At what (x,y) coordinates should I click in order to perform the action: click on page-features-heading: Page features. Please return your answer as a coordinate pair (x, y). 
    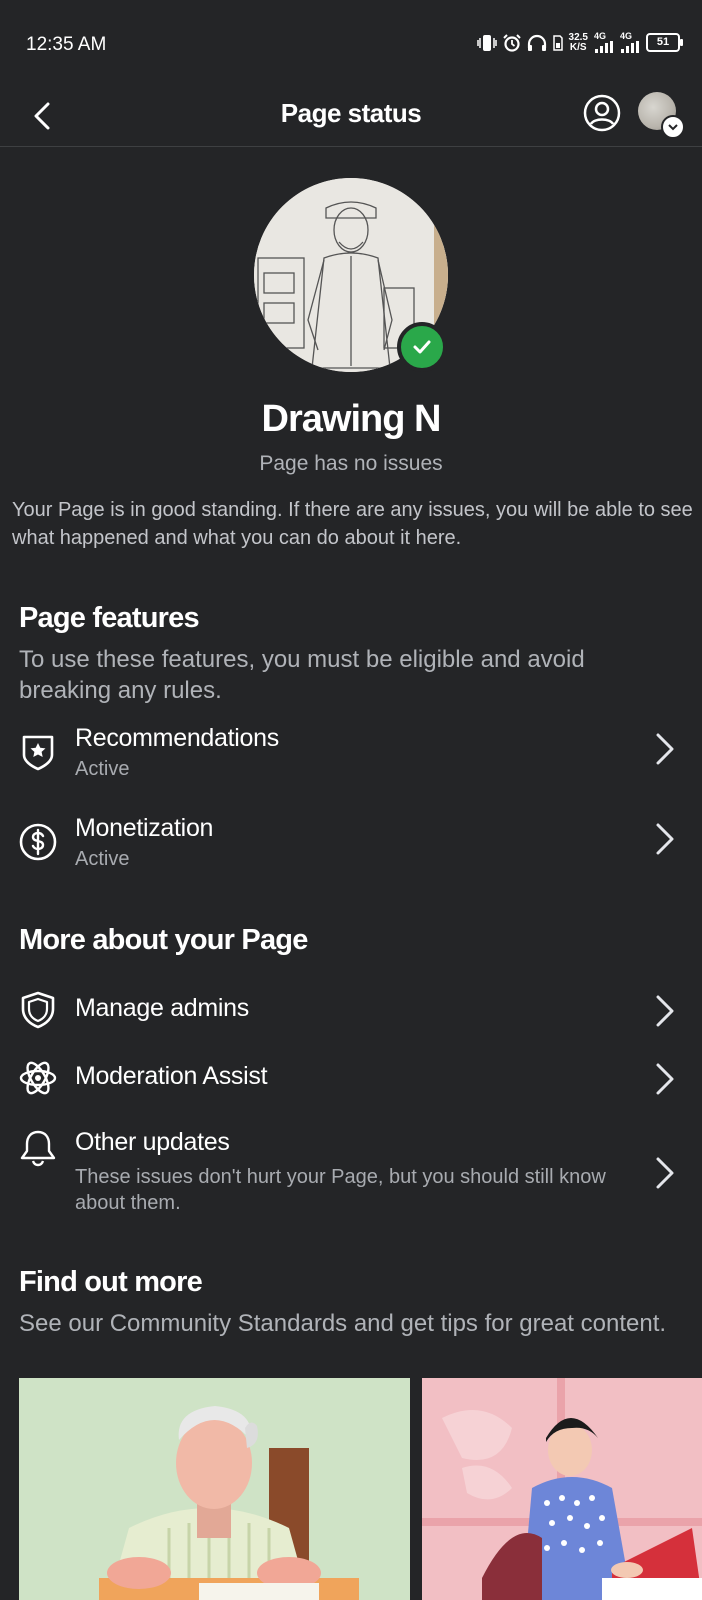
    Looking at the image, I should click on (109, 618).